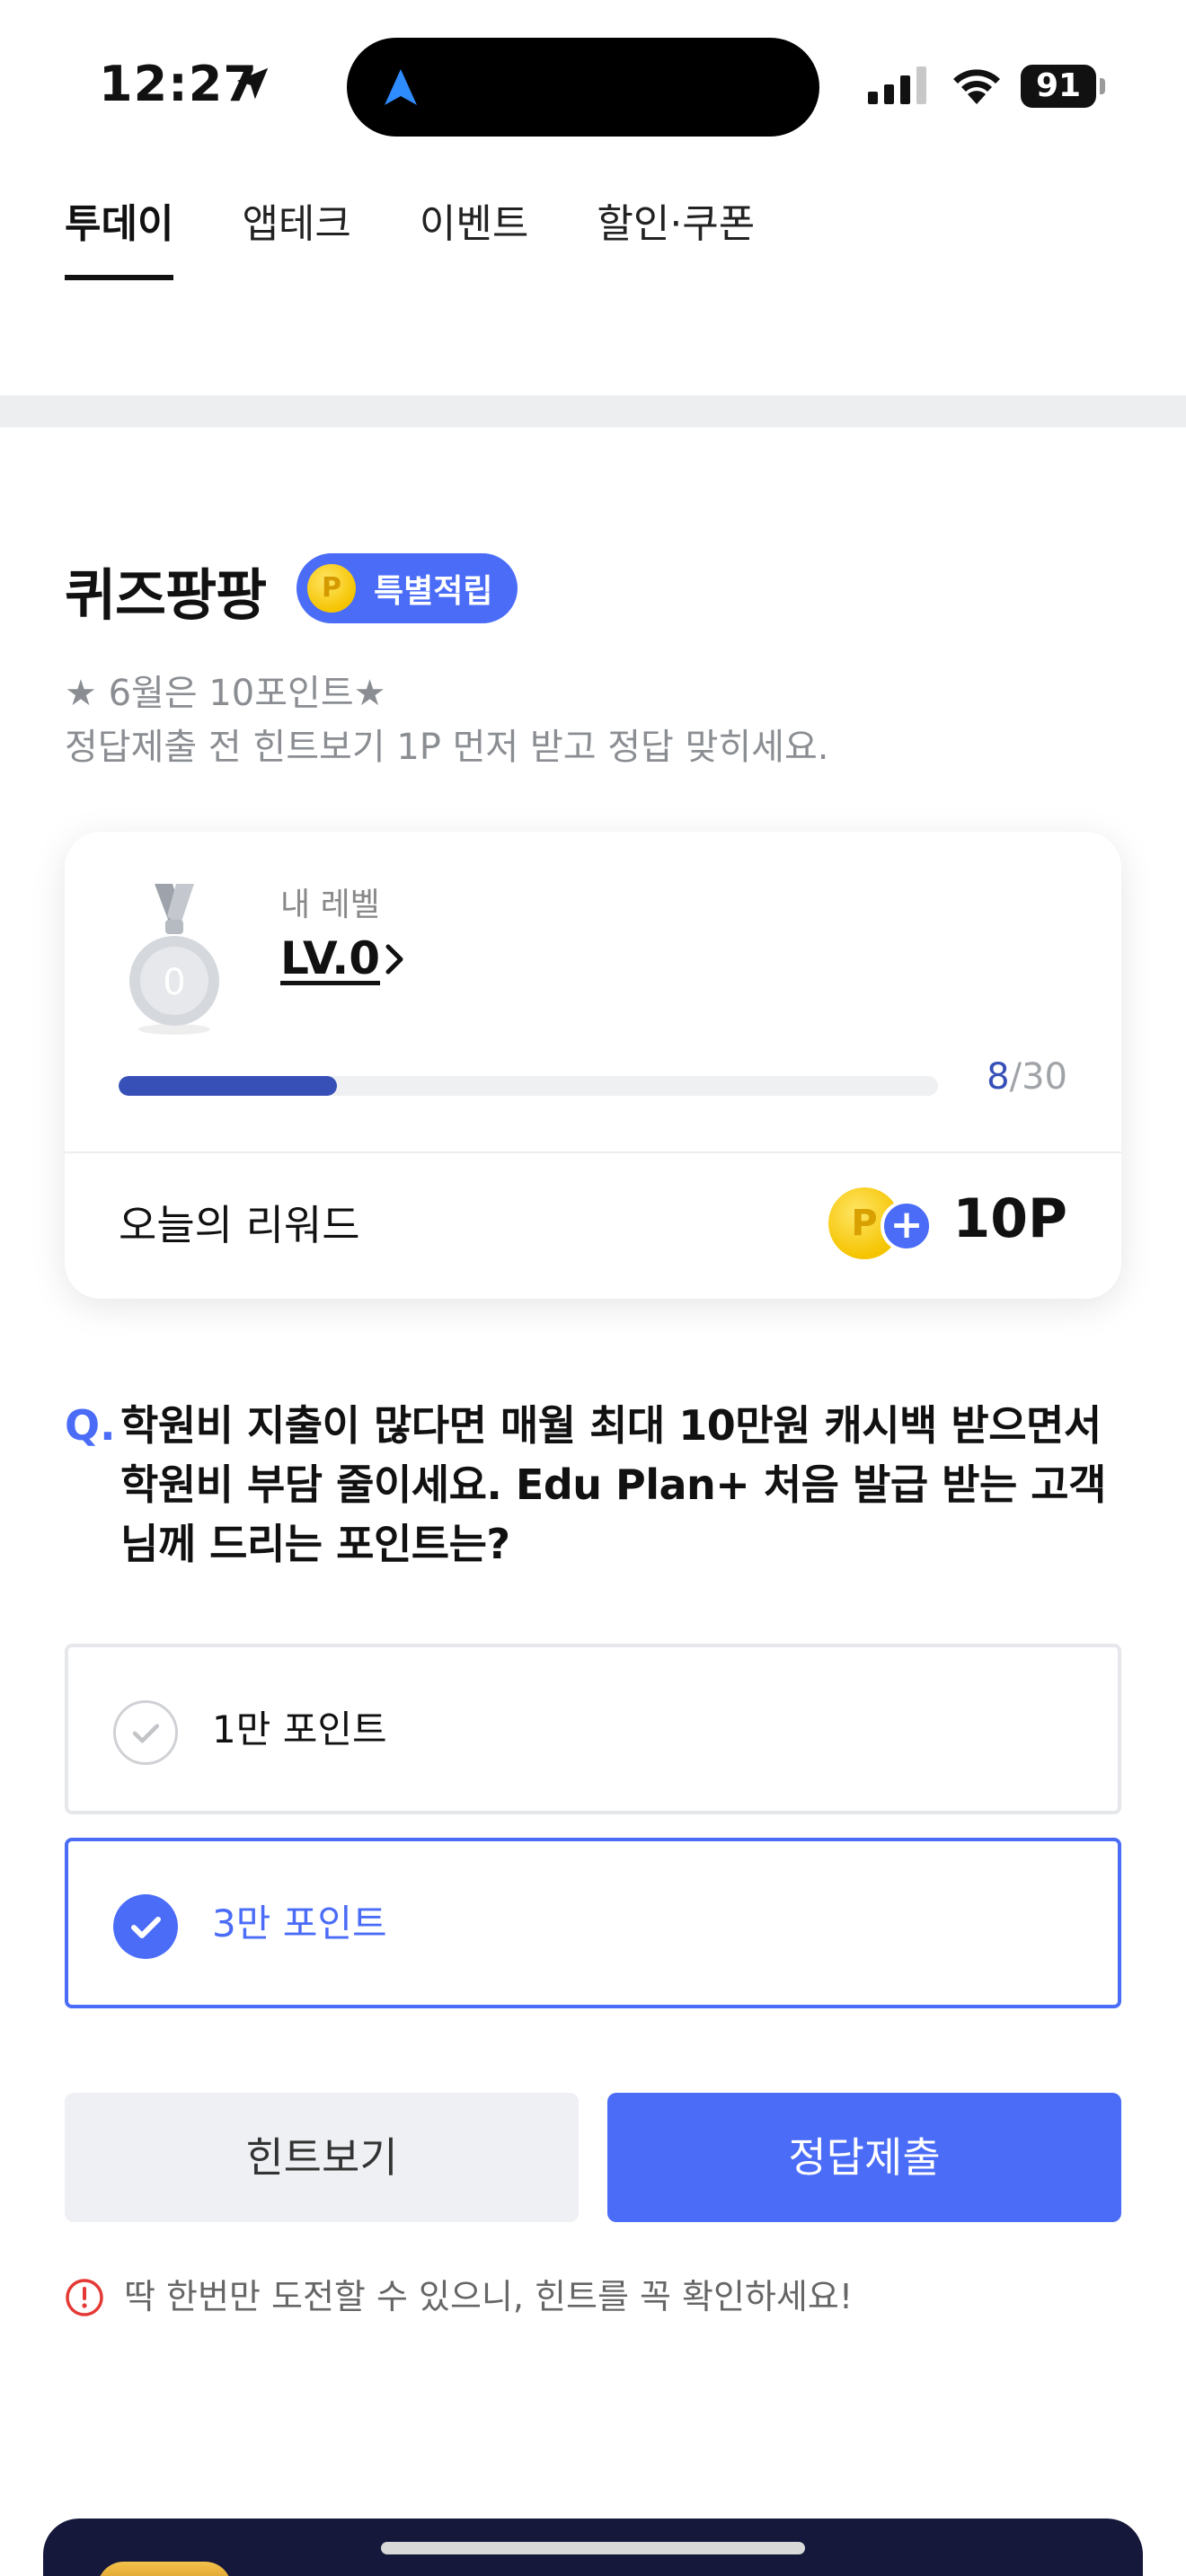 The width and height of the screenshot is (1186, 2576). Describe the element at coordinates (299, 1729) in the screenshot. I see `answer-option-label: 1만 포인트` at that location.